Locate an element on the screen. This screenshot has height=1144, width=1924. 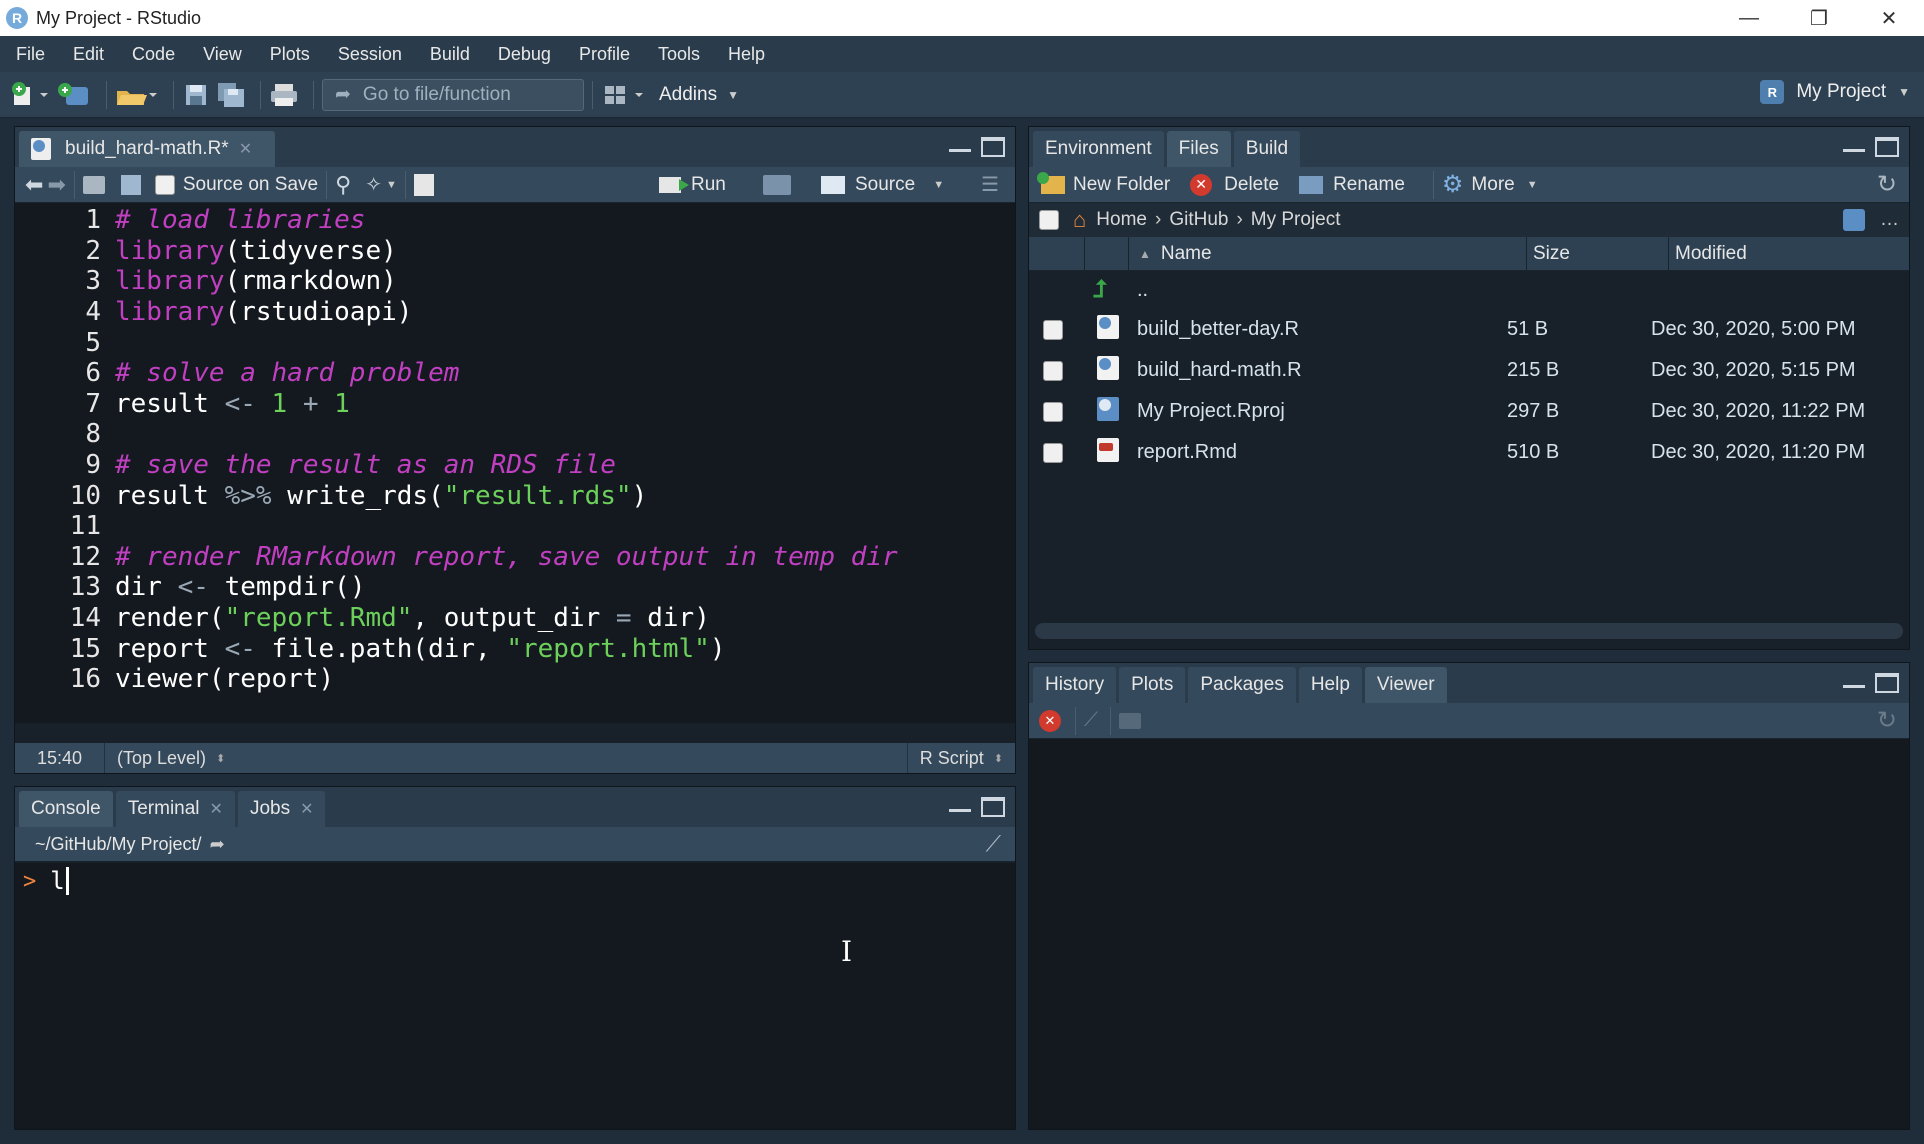
open-file-icon is located at coordinates (137, 95).